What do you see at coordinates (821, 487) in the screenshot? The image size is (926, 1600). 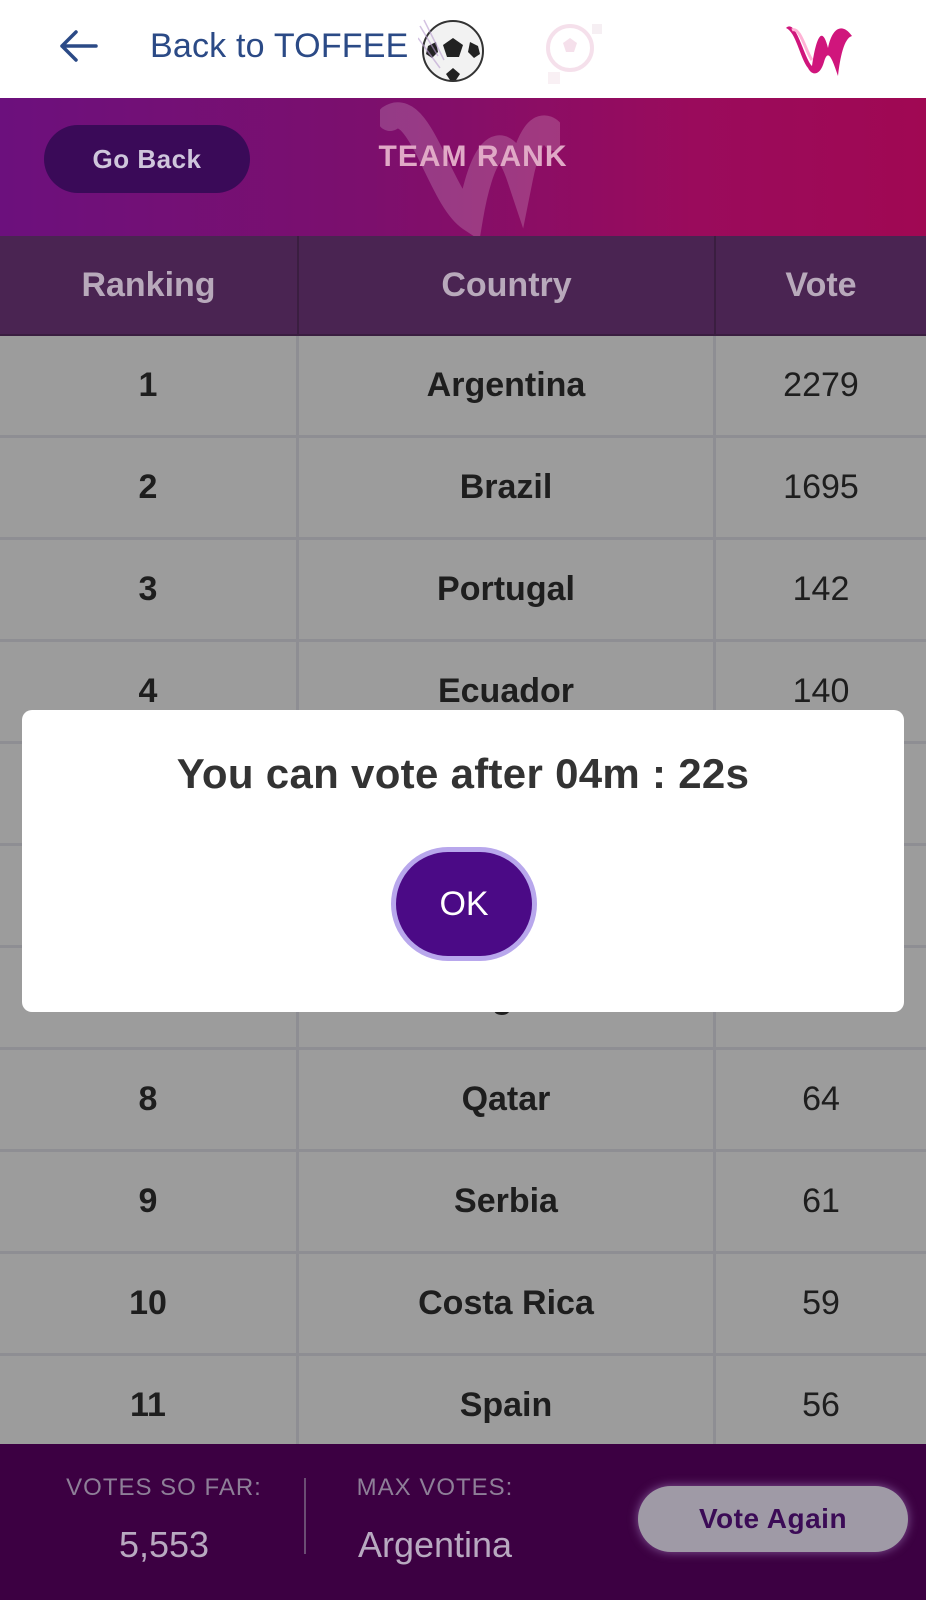 I see `vote-cell: 1695` at bounding box center [821, 487].